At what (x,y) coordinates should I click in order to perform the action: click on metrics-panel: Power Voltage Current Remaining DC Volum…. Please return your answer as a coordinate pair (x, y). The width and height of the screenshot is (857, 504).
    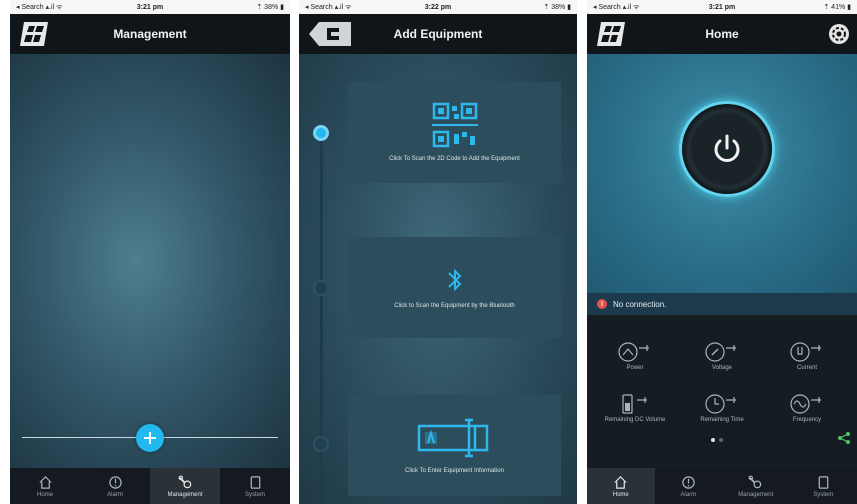
    Looking at the image, I should click on (722, 391).